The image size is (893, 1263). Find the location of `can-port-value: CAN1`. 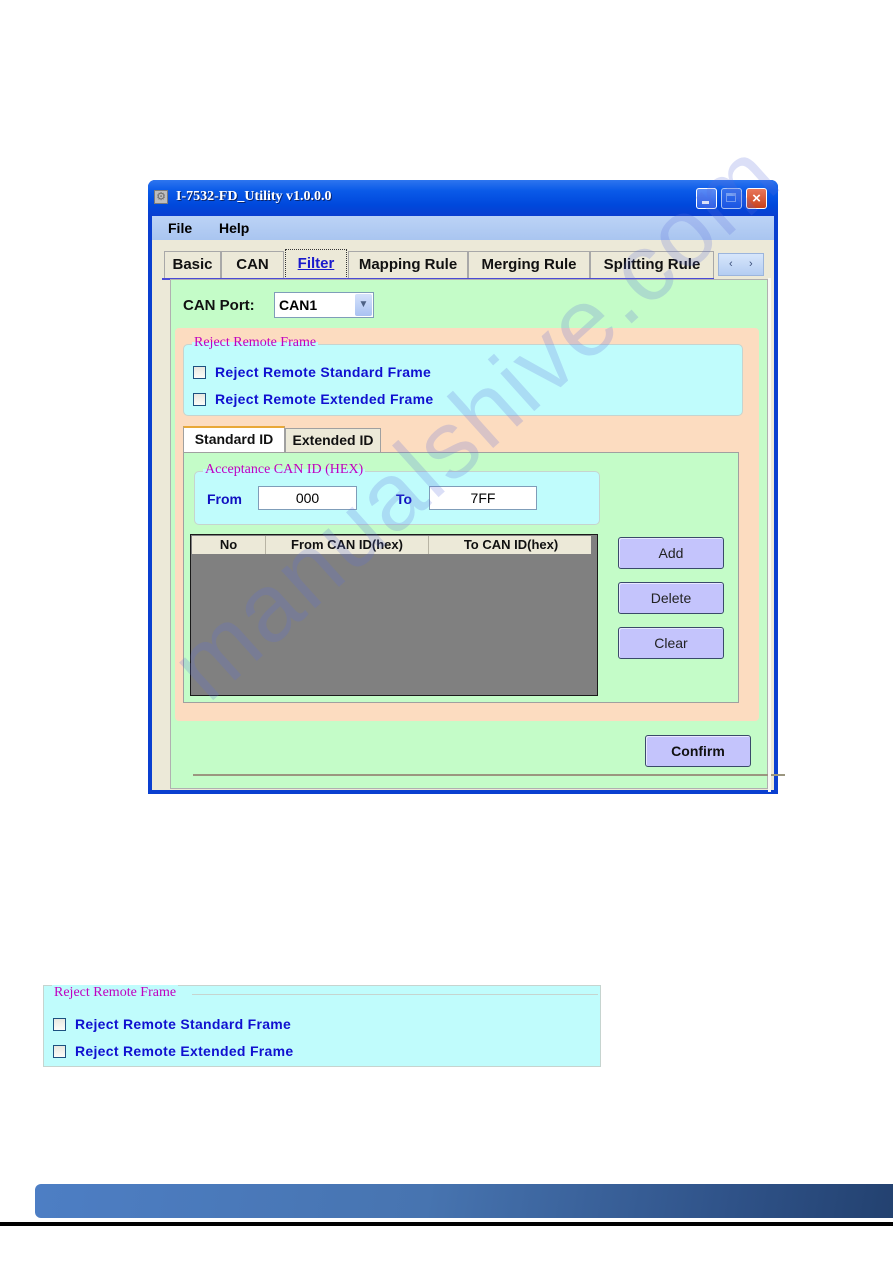

can-port-value: CAN1 is located at coordinates (298, 305).